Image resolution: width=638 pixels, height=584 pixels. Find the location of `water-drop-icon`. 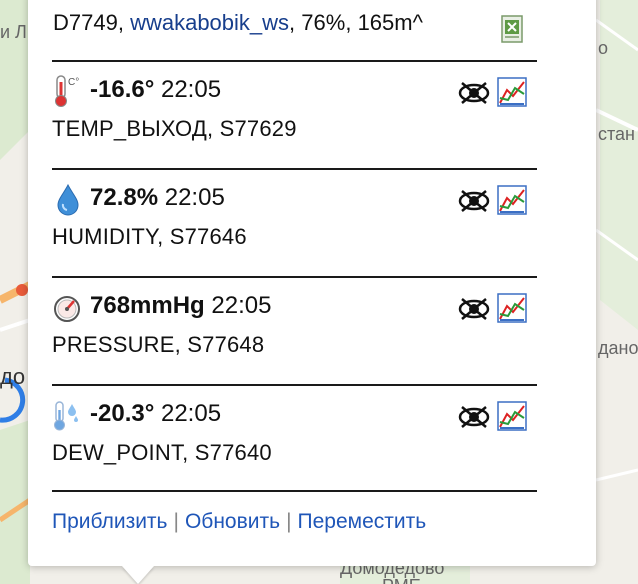

water-drop-icon is located at coordinates (67, 199).